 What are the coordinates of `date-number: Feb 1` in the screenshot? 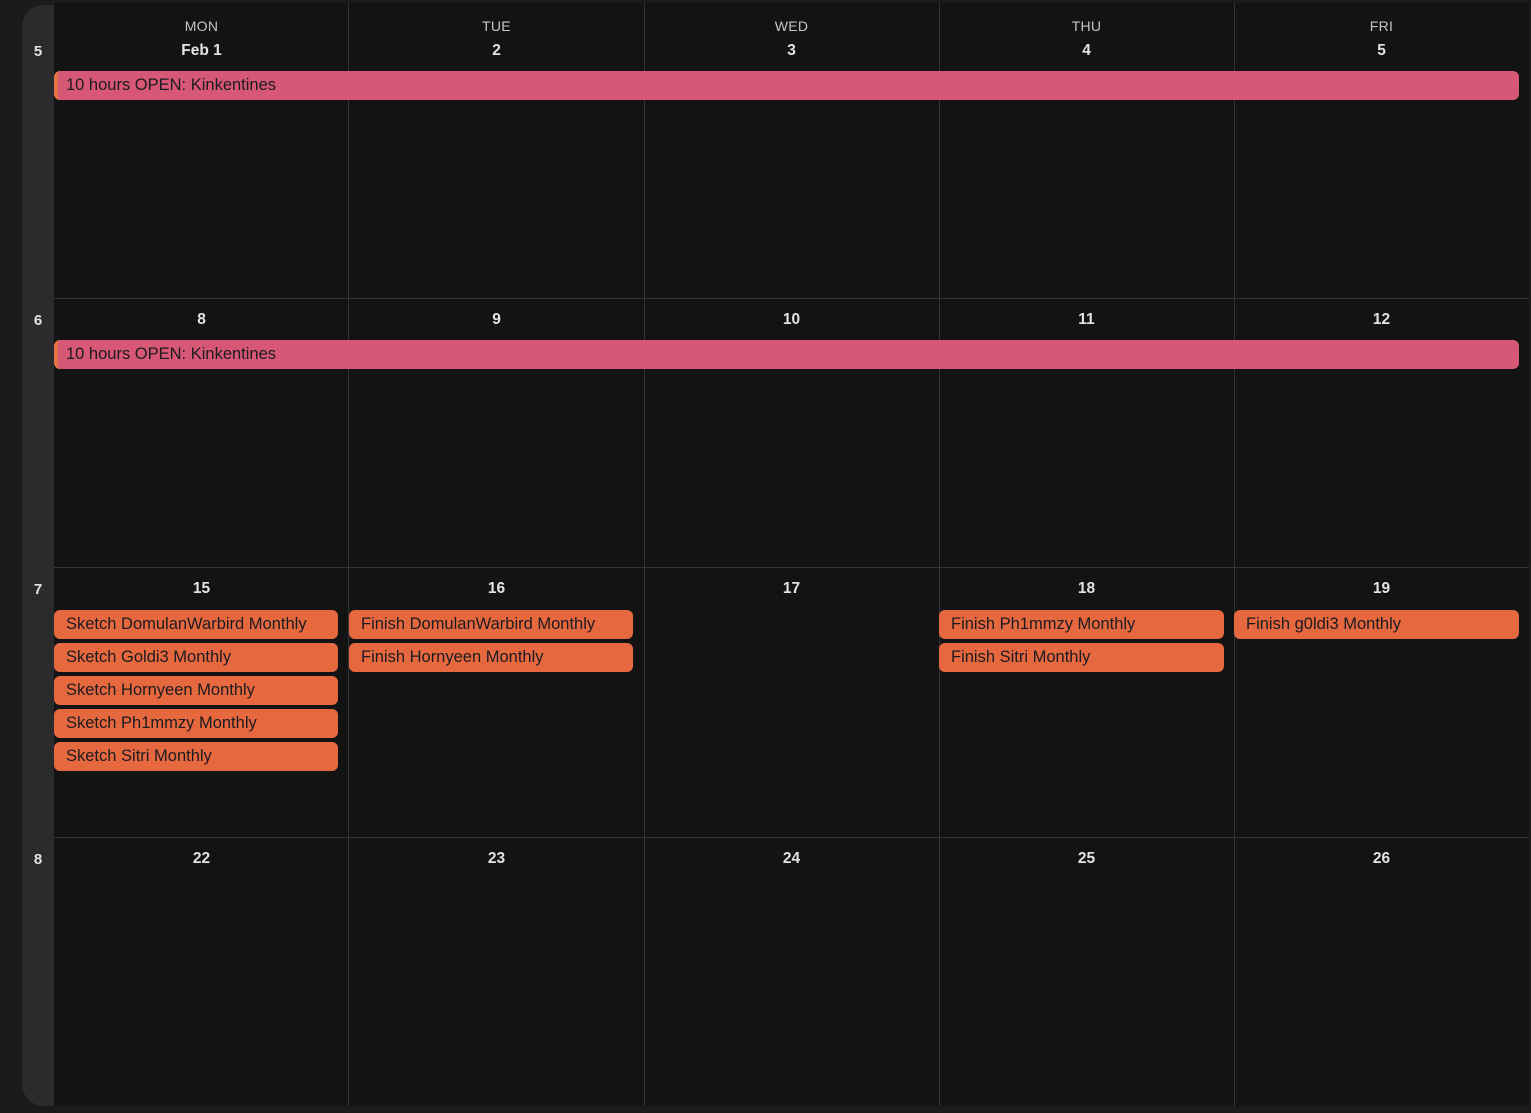 It's located at (201, 51).